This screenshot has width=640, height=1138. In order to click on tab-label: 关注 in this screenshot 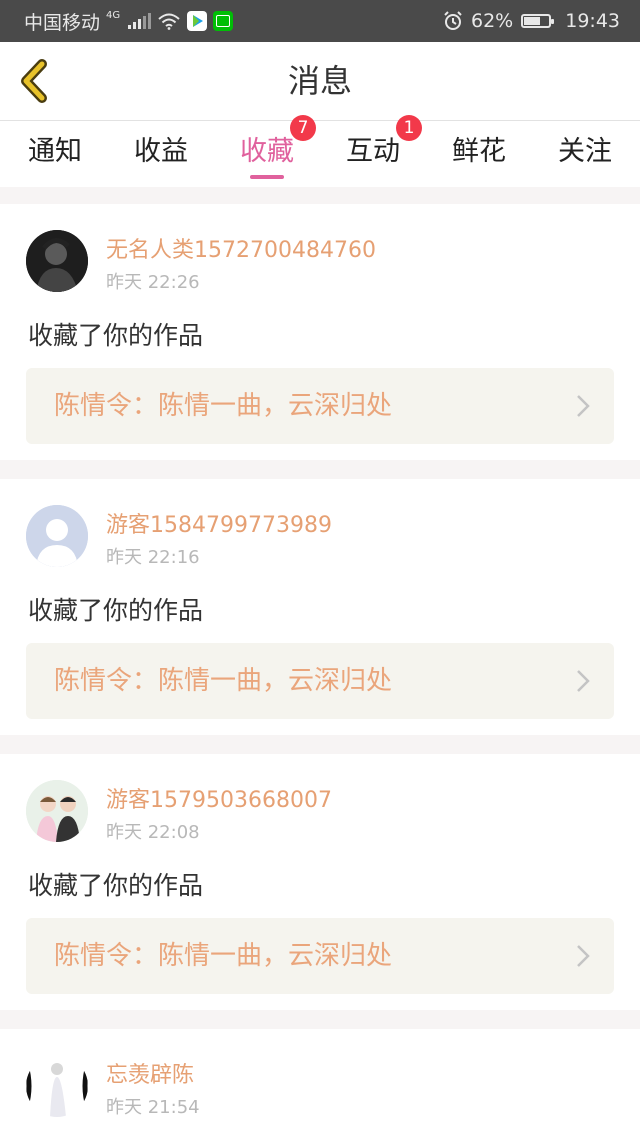, I will do `click(585, 151)`.